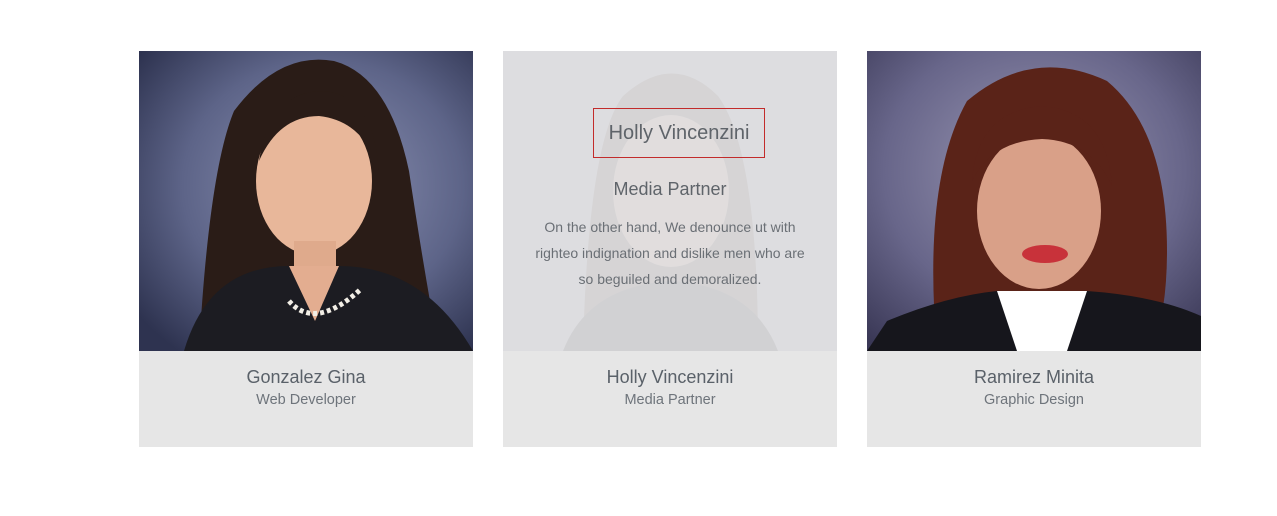  I want to click on member-name: Gonzalez Gina, so click(306, 377).